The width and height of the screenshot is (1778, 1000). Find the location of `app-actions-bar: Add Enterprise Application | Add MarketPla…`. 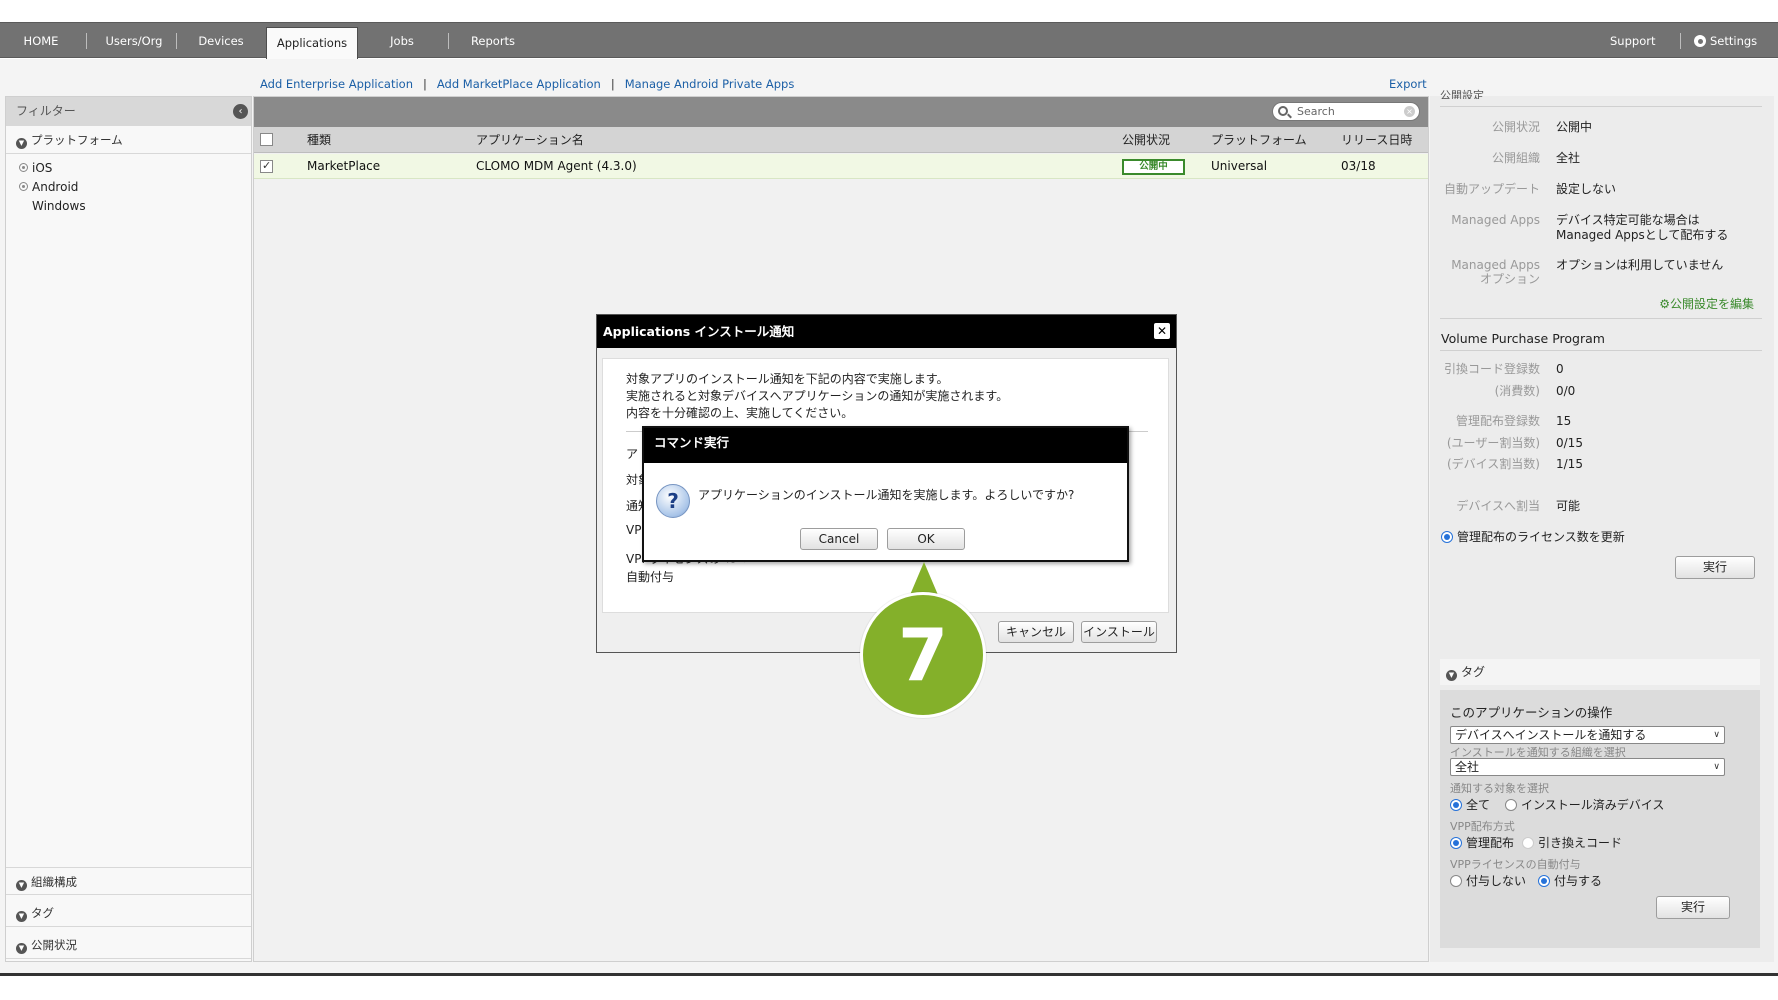

app-actions-bar: Add Enterprise Application | Add MarketPla… is located at coordinates (527, 84).